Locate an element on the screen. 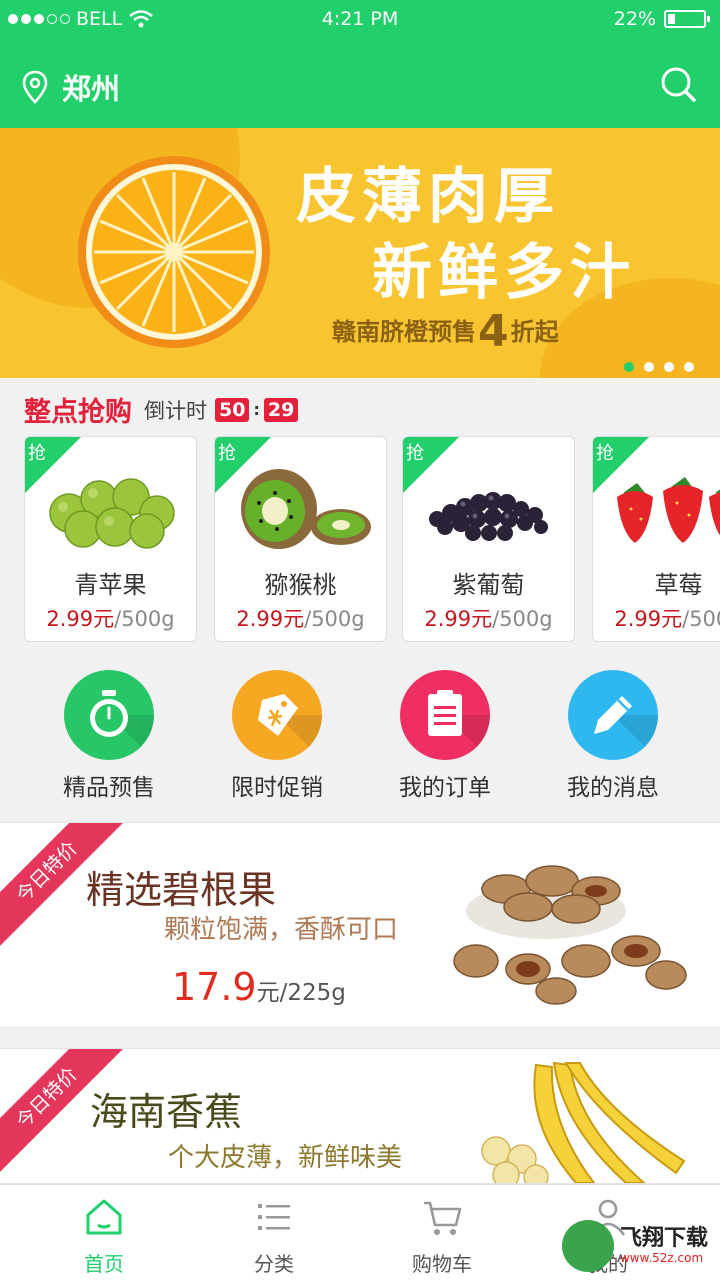 This screenshot has height=1280, width=720. clock: 4:21 PM is located at coordinates (360, 19).